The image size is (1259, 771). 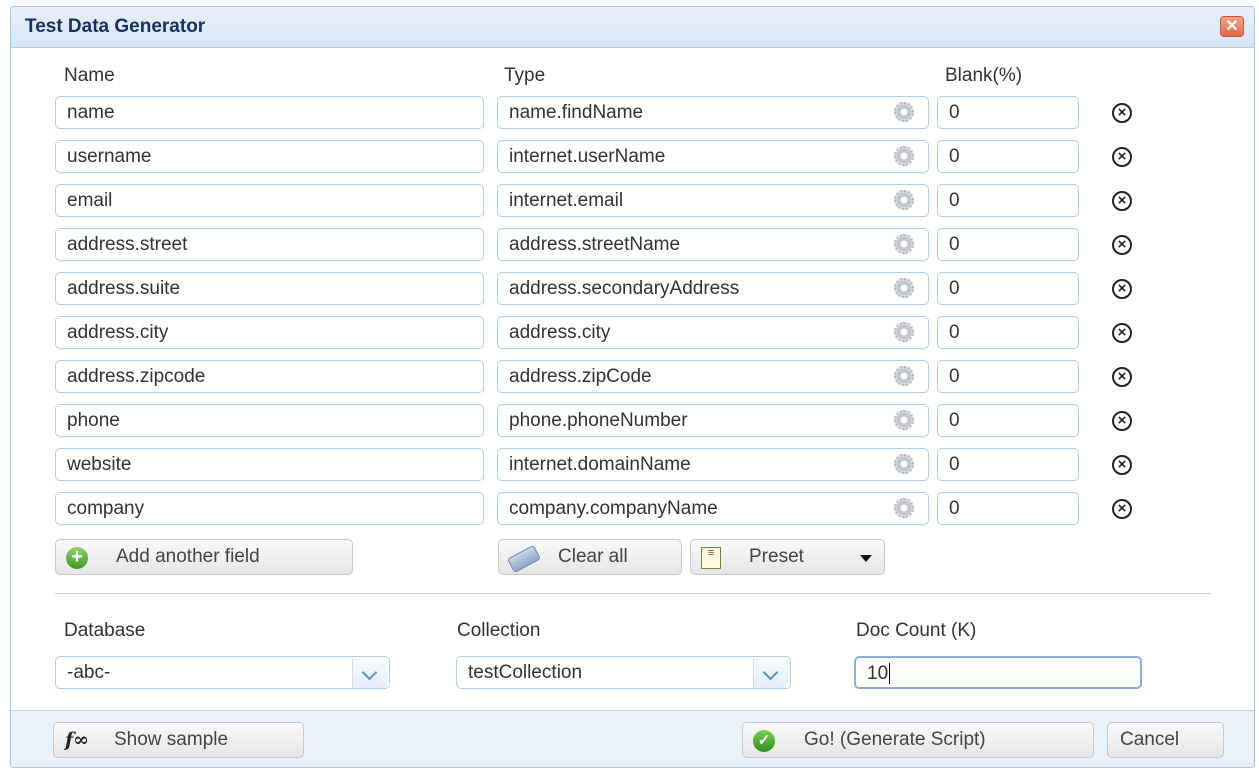 I want to click on doc-count-input: 10, so click(x=998, y=672).